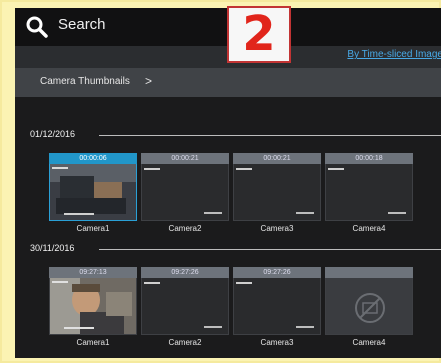 Image resolution: width=441 pixels, height=363 pixels. I want to click on search-label: Search, so click(82, 24).